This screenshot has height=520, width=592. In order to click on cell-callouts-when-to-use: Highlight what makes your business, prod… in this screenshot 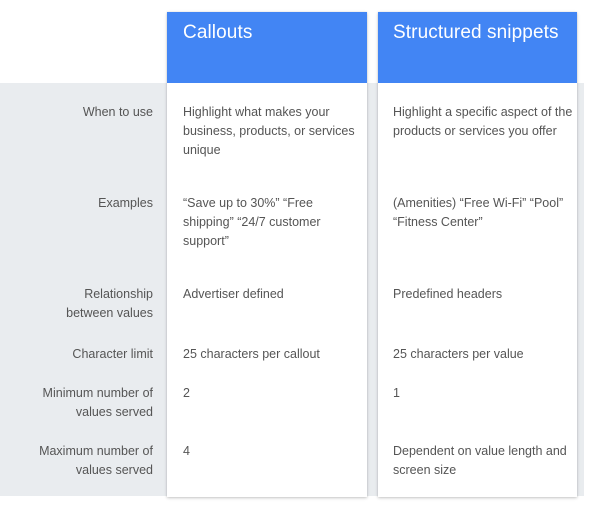, I will do `click(269, 131)`.